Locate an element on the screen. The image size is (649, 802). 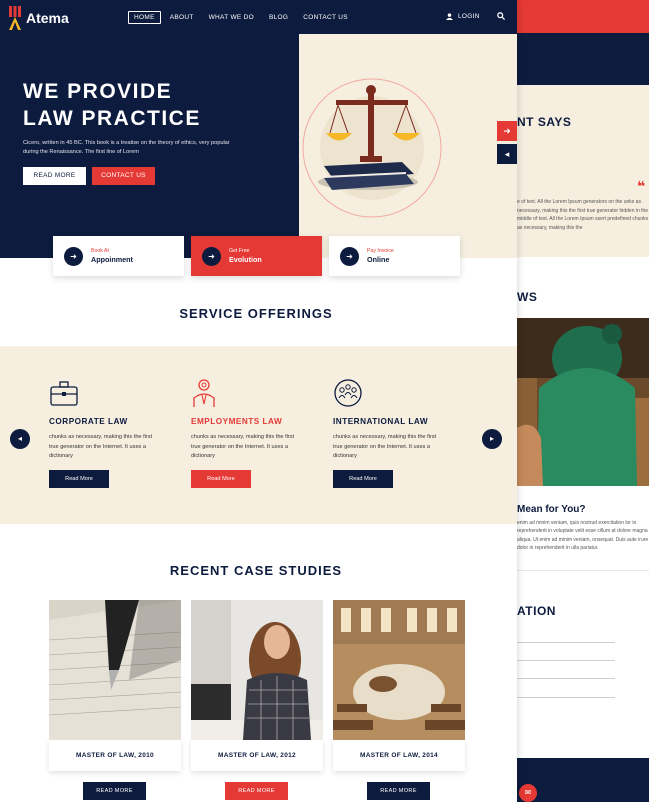
back-testimonial-heading: NT SAYS is located at coordinates (544, 122).